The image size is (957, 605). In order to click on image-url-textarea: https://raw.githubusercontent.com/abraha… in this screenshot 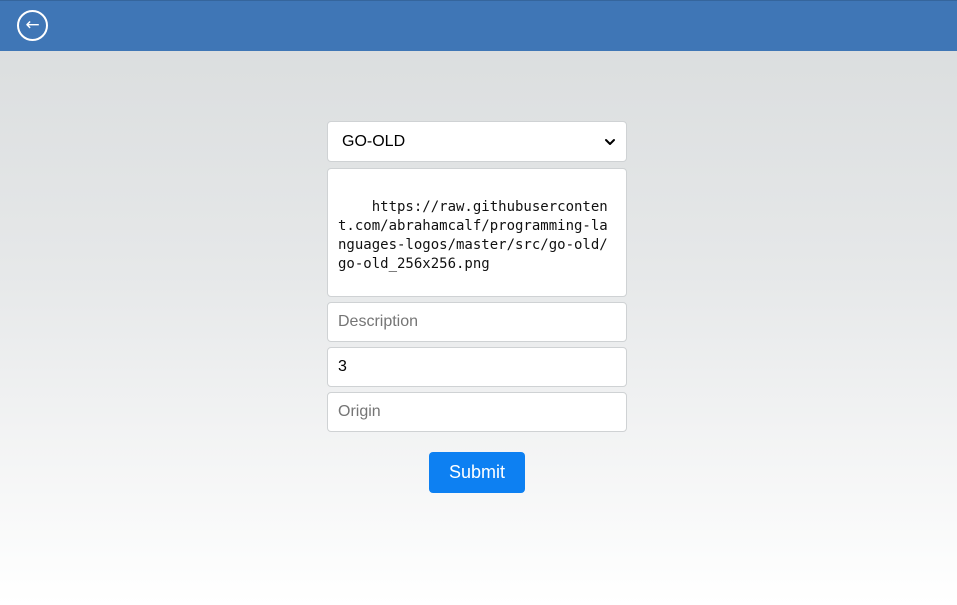, I will do `click(477, 252)`.